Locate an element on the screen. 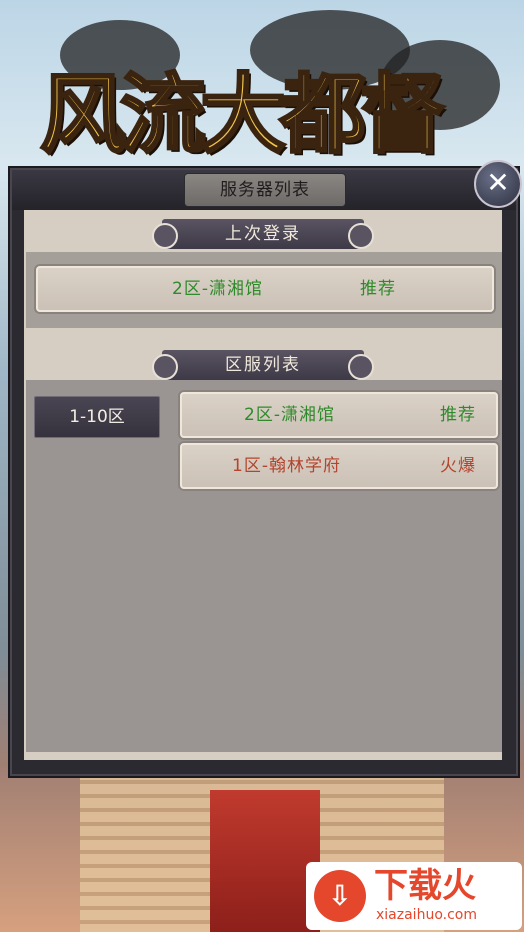  last-login-ribbon: 上次登录 is located at coordinates (263, 234).